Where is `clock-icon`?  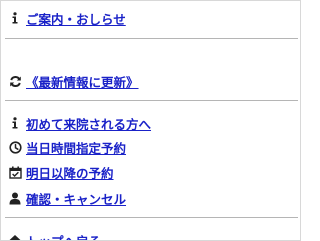 clock-icon is located at coordinates (15, 147).